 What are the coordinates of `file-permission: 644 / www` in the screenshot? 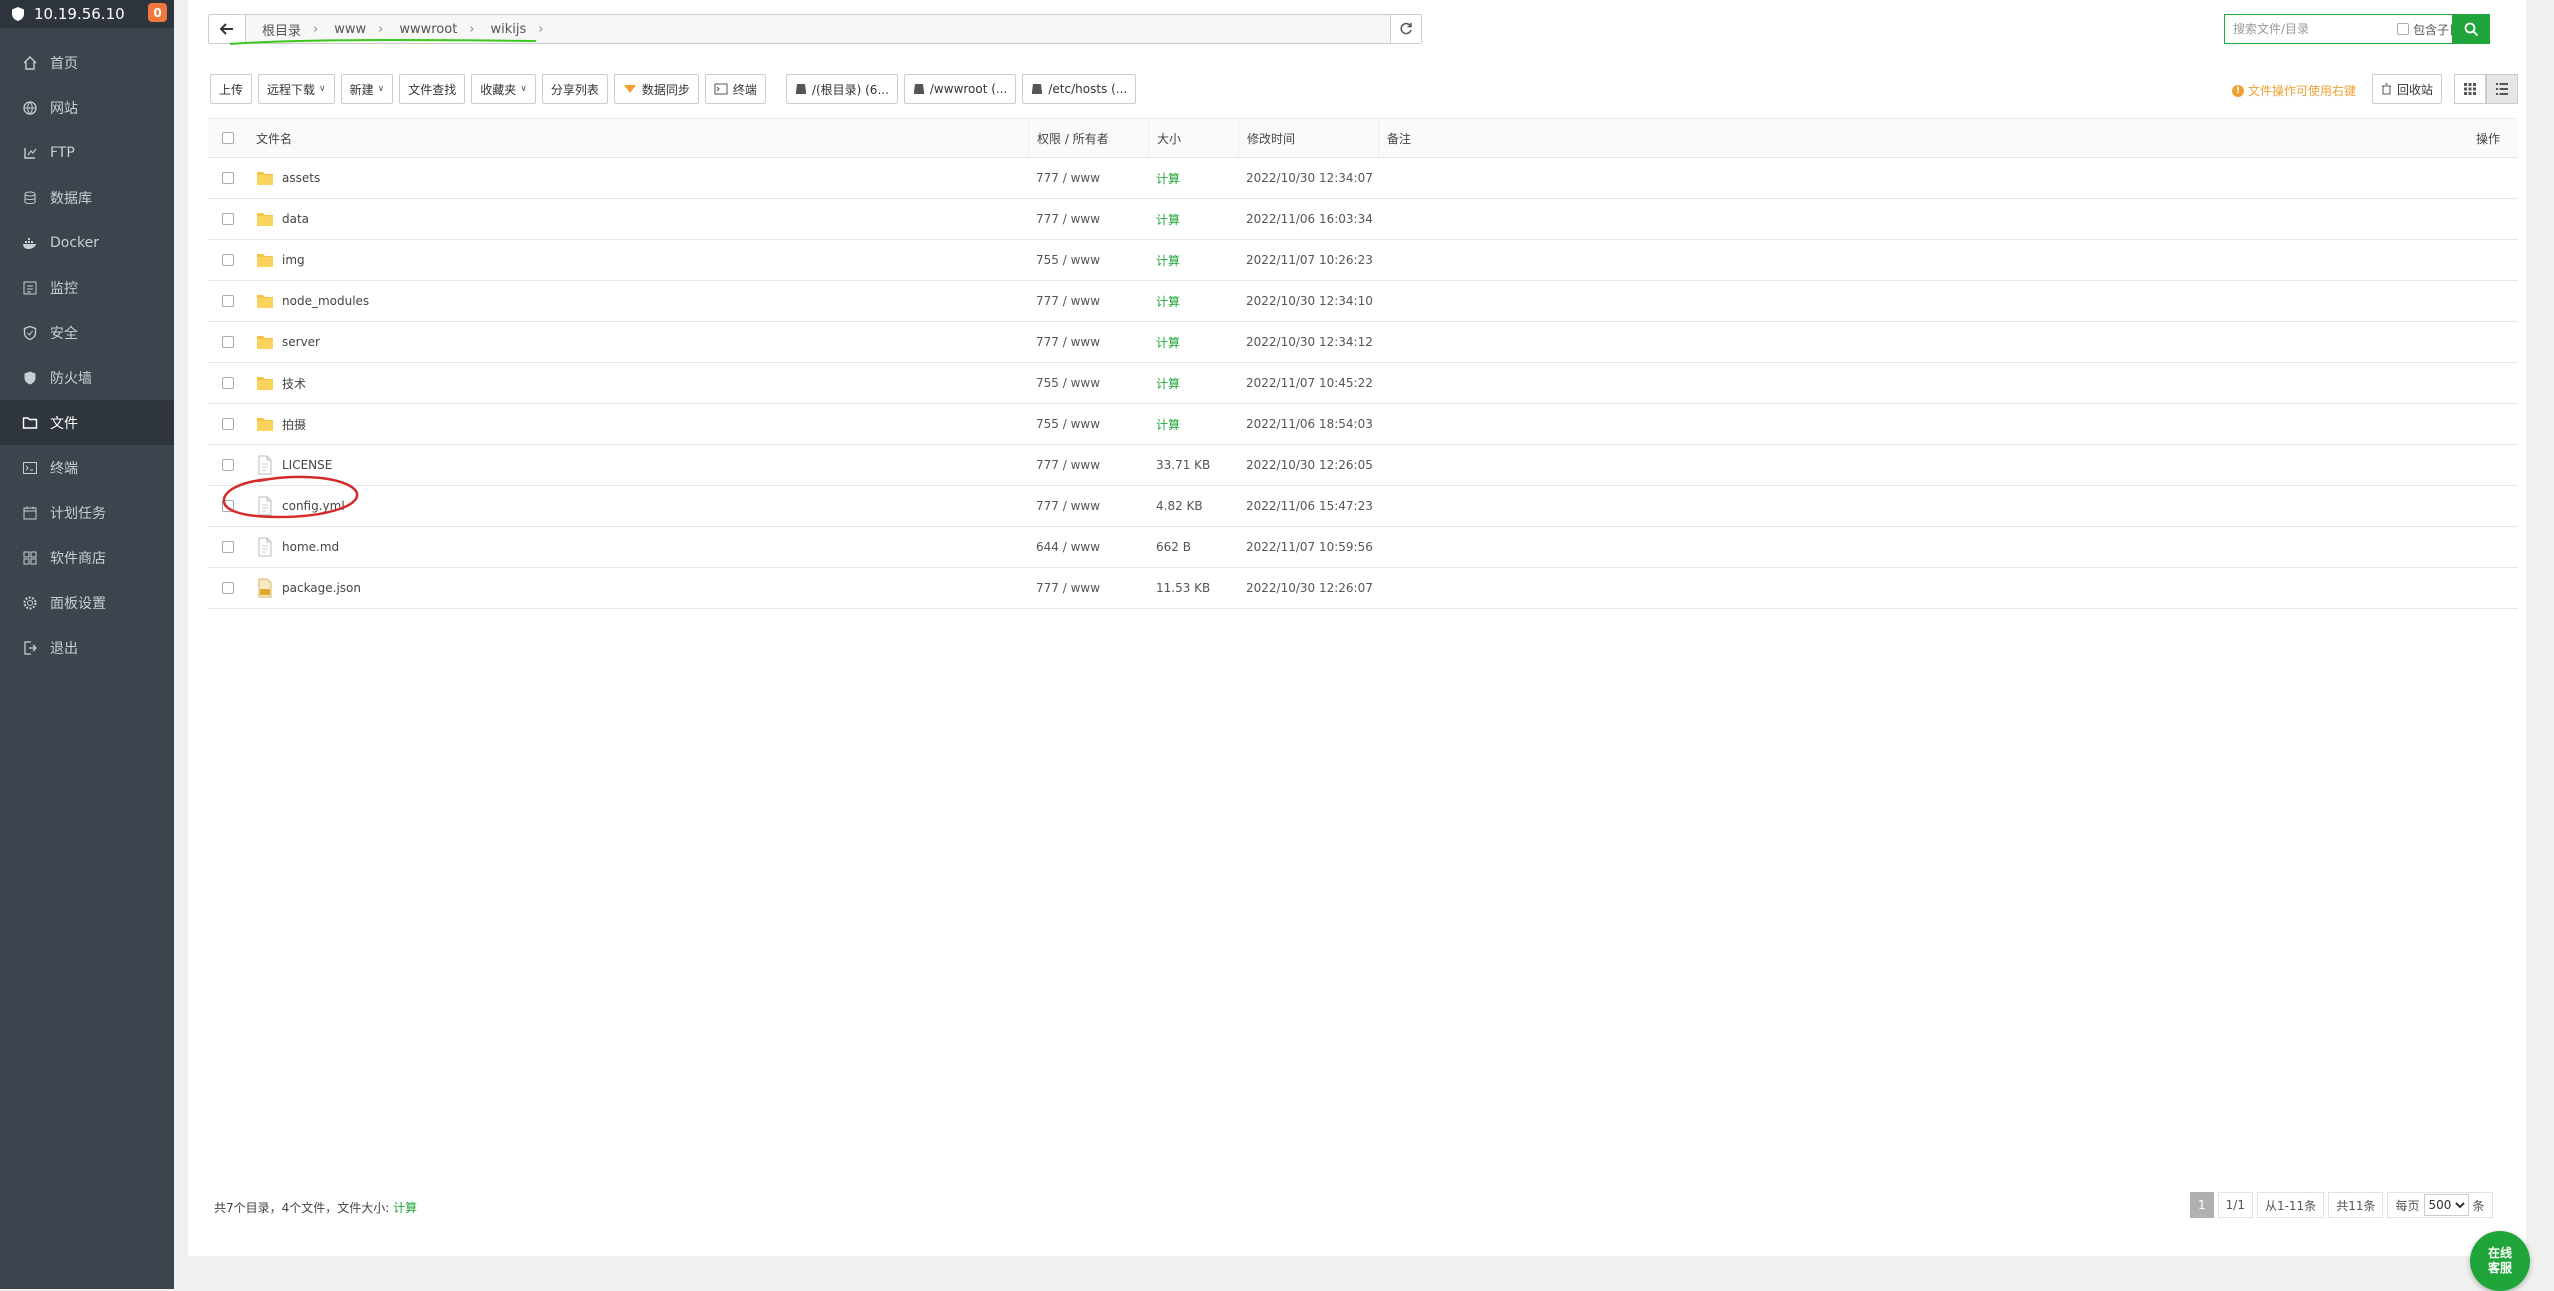 It's located at (1088, 547).